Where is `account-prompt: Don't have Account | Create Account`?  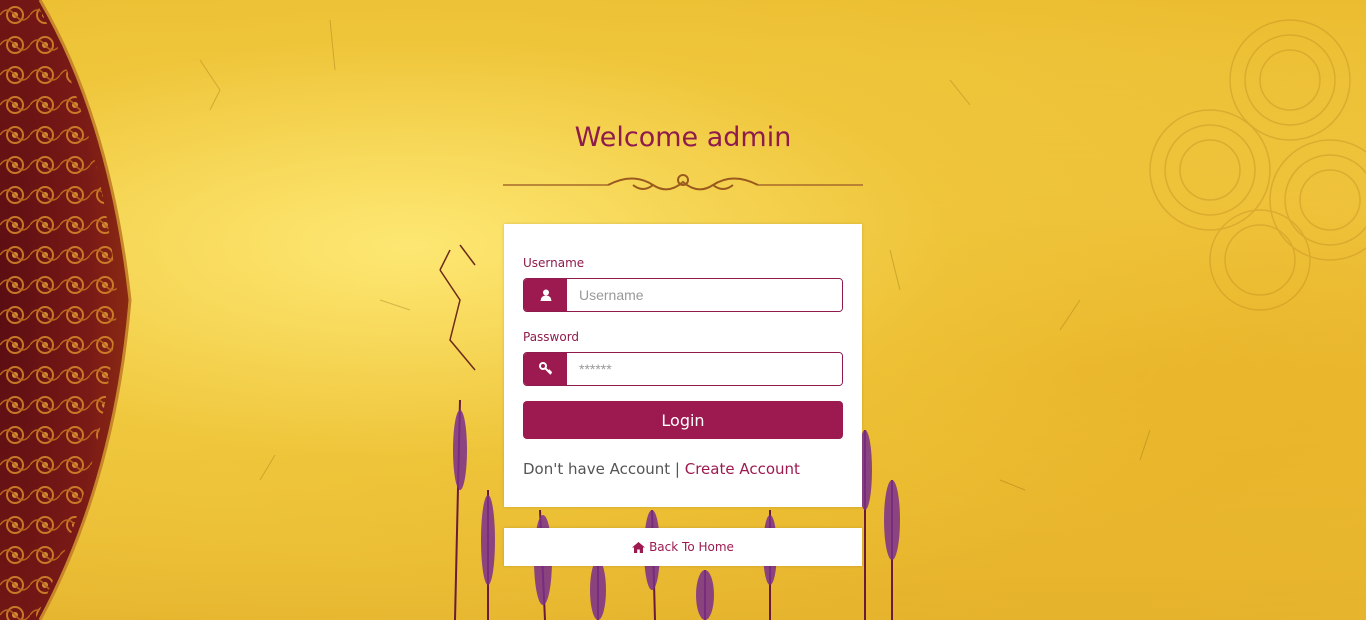
account-prompt: Don't have Account | Create Account is located at coordinates (661, 469).